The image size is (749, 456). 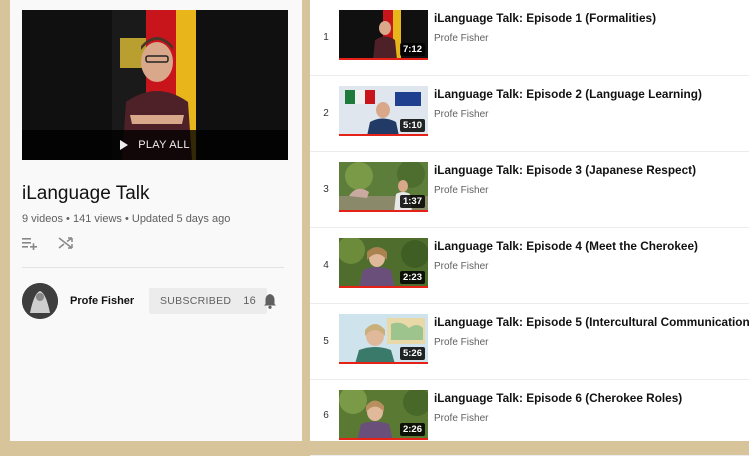 I want to click on video-thumbnail: 5:26, so click(x=383, y=339).